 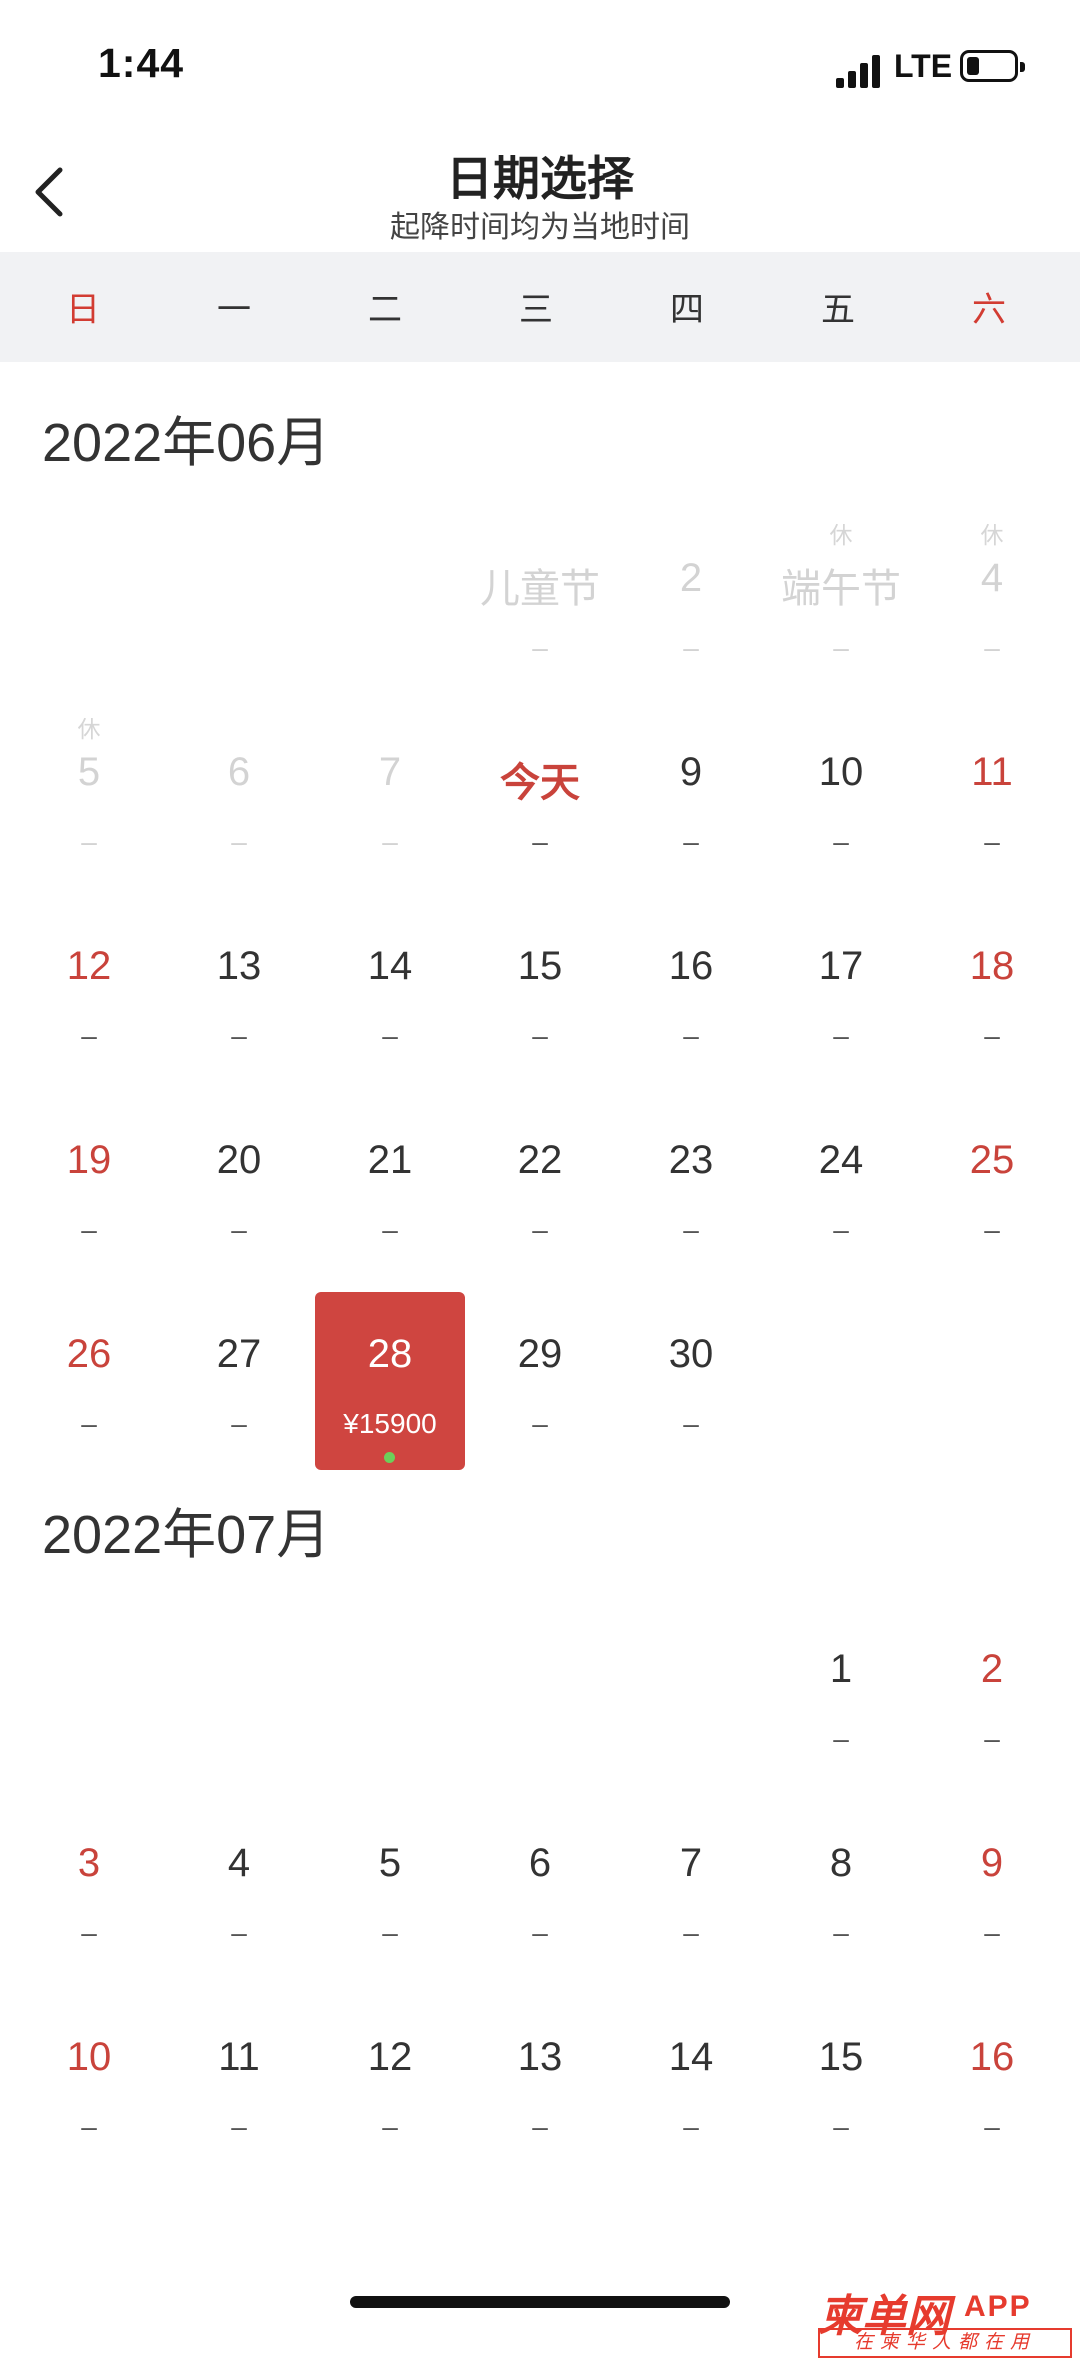 I want to click on weekday-wed: 三, so click(x=536, y=310).